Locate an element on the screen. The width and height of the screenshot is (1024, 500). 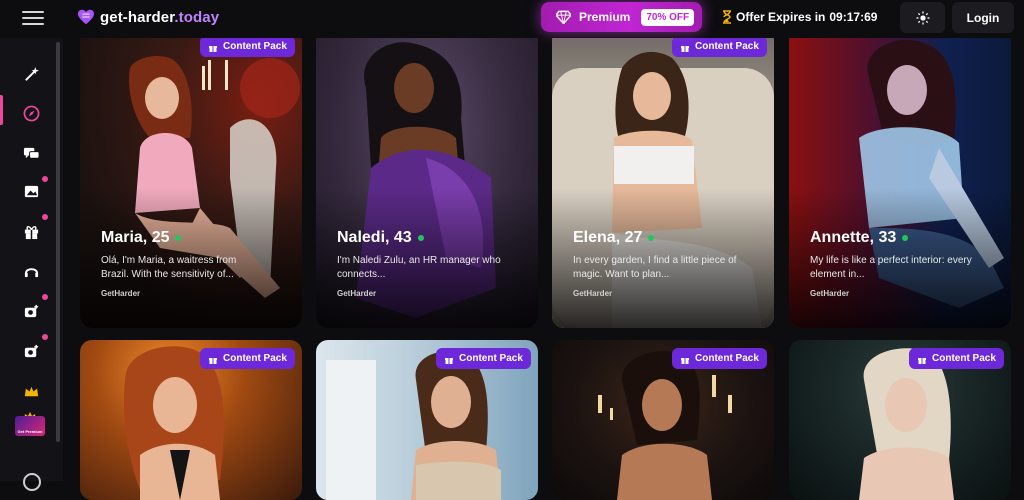
offer-label: Offer Expires in is located at coordinates (781, 17).